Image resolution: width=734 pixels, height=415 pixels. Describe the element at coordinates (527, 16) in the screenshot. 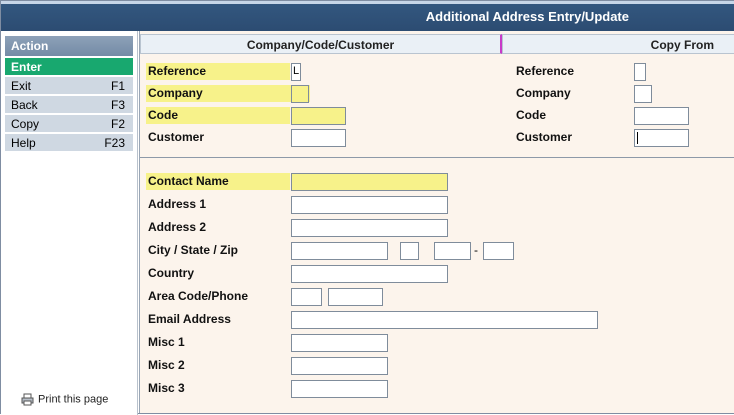

I see `window-title: Additional Address Entry/Update` at that location.